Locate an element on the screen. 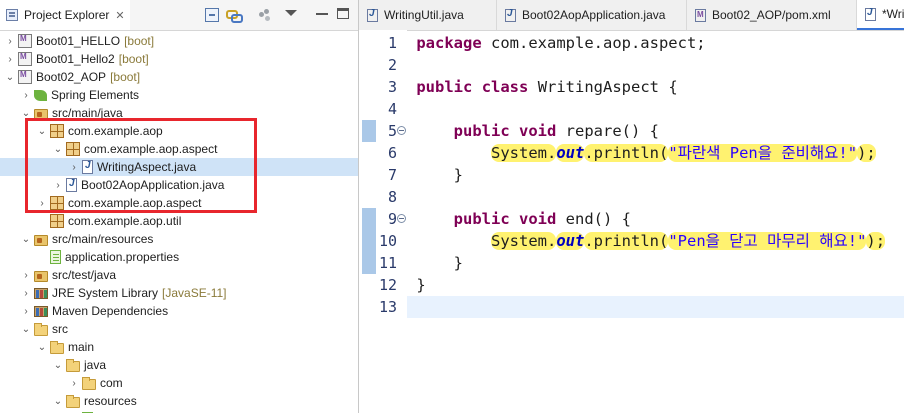 This screenshot has width=904, height=413. maximize-icon is located at coordinates (343, 13).